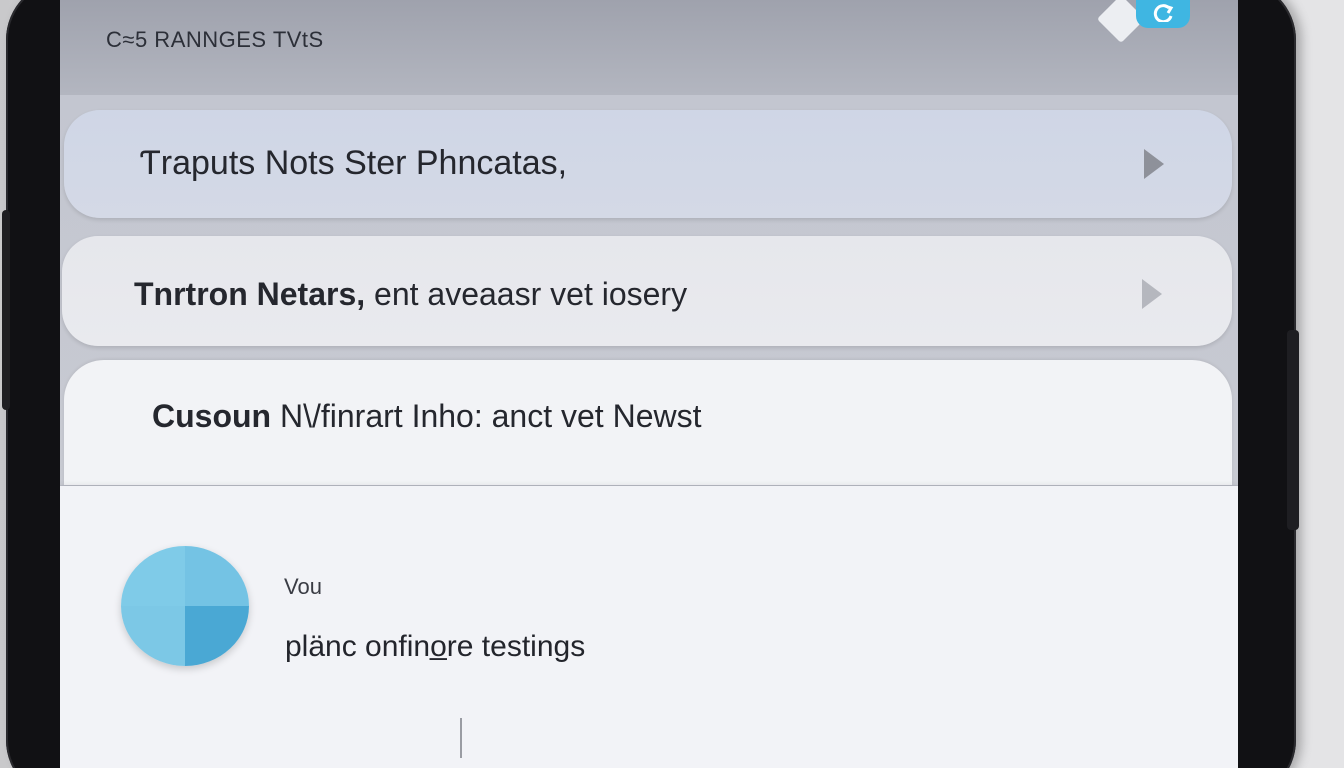 Image resolution: width=1344 pixels, height=768 pixels. Describe the element at coordinates (648, 164) in the screenshot. I see `list-item: Ƭraputs Nots Ster Phncatas,` at that location.